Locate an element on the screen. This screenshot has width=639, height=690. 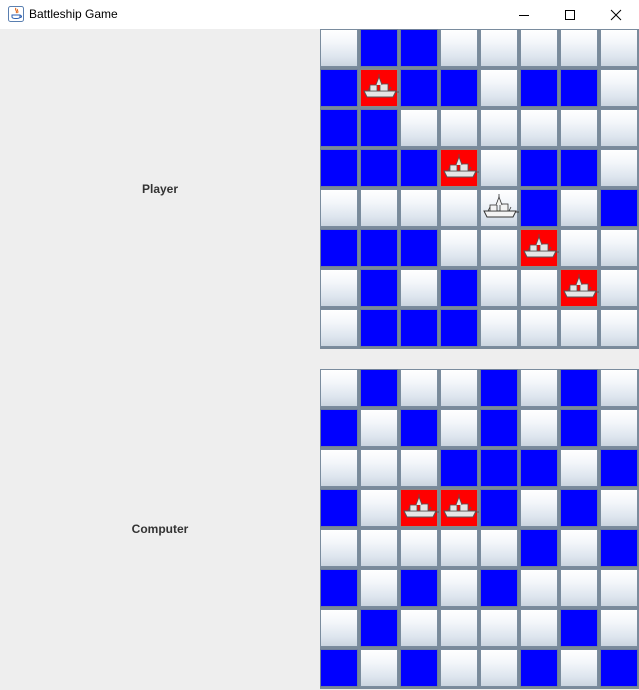
player-cell-ship is located at coordinates (499, 208).